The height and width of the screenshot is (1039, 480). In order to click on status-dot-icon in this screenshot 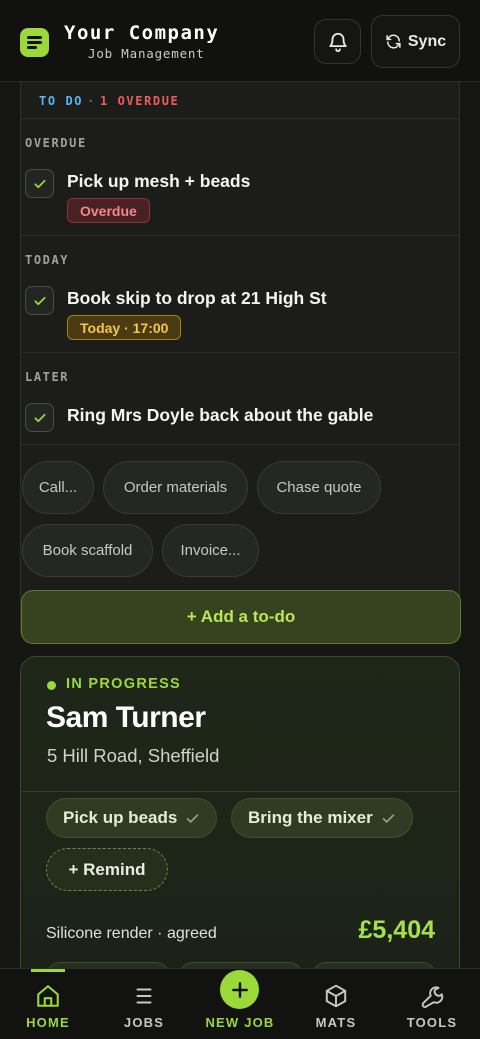, I will do `click(51, 685)`.